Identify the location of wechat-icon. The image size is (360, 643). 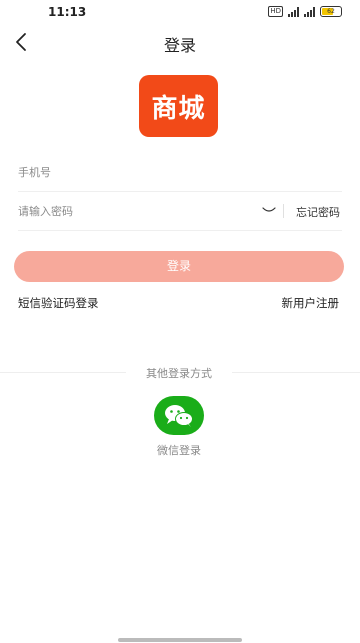
(179, 416).